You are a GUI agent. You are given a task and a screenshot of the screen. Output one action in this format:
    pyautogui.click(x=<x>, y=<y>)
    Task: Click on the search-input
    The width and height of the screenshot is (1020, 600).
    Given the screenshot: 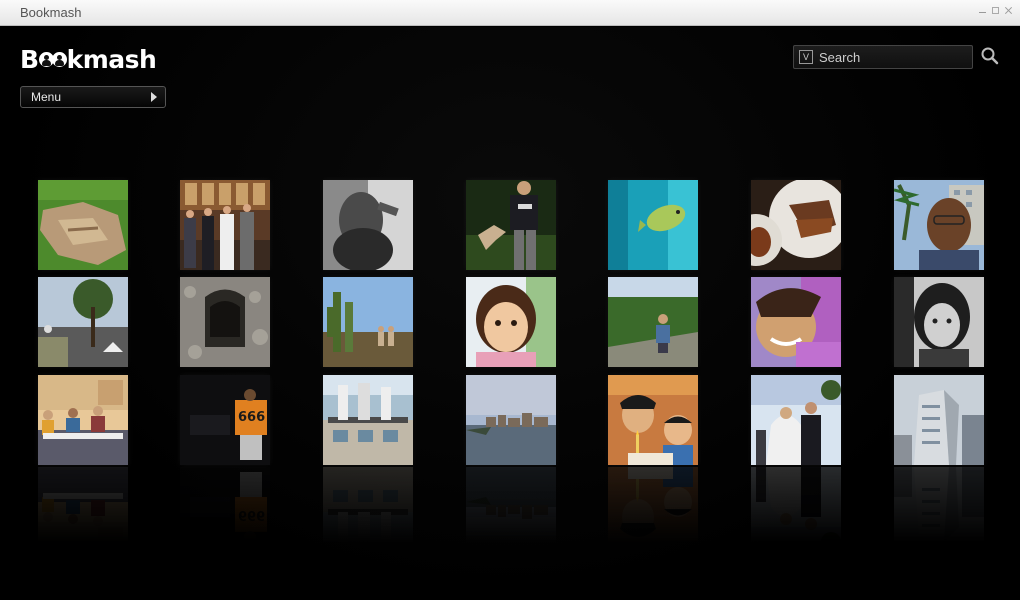 What is the action you would take?
    pyautogui.click(x=894, y=57)
    